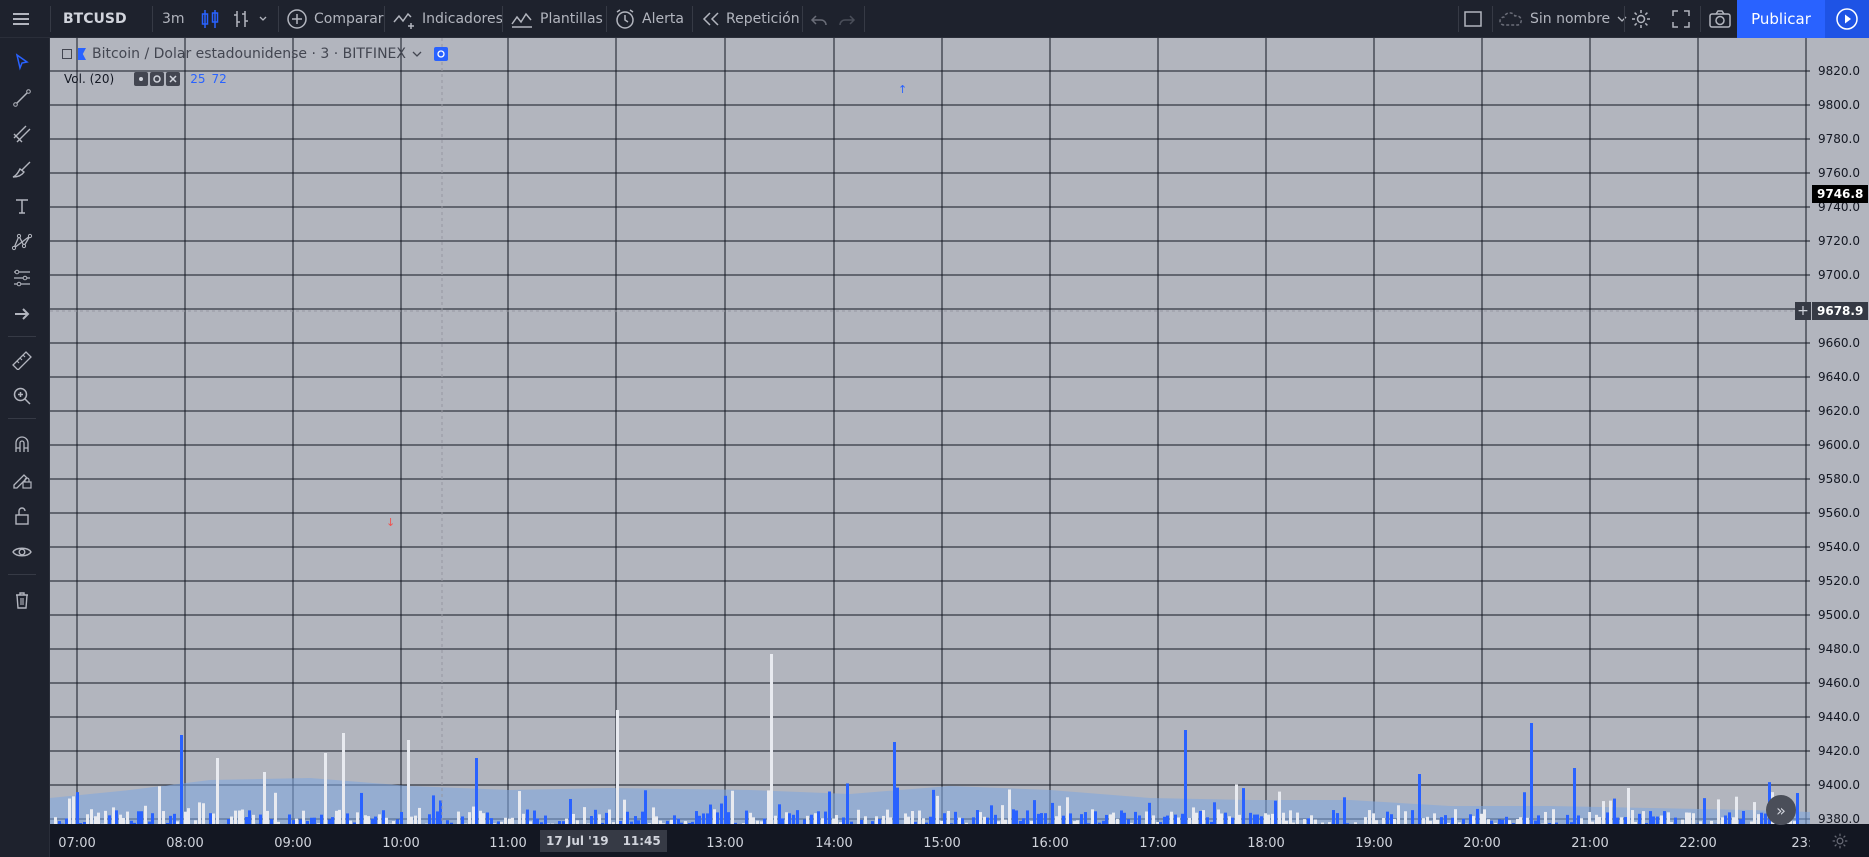  Describe the element at coordinates (508, 843) in the screenshot. I see `time-tick-label: 11:00` at that location.